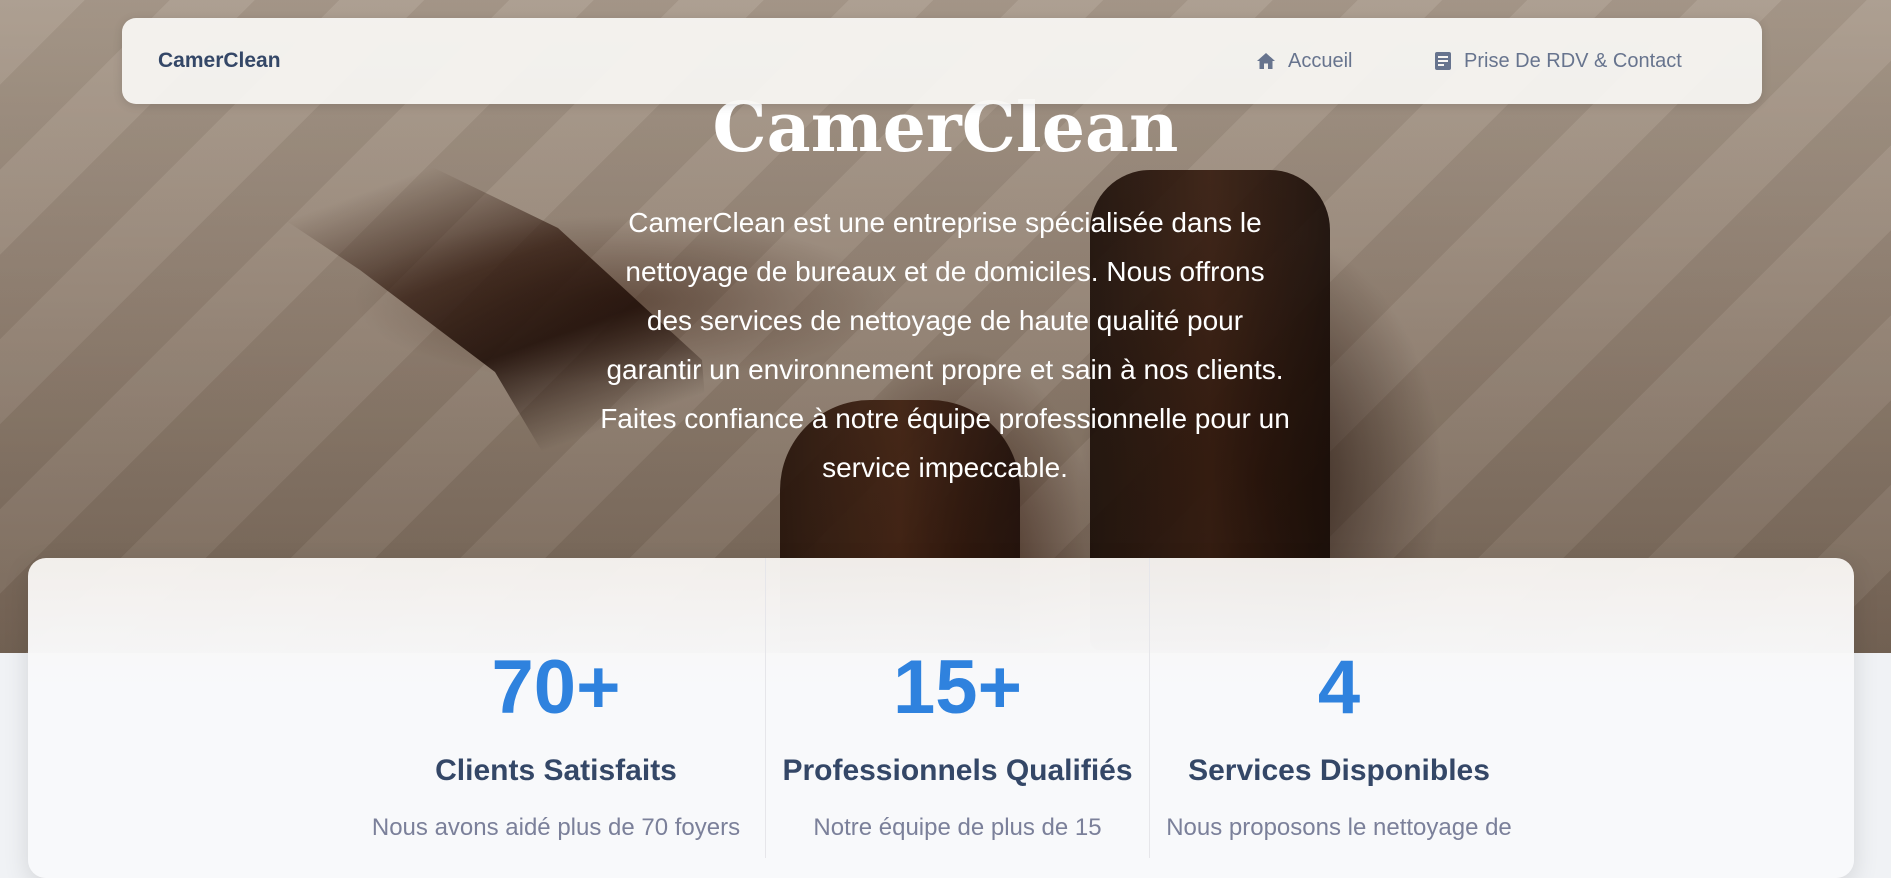  Describe the element at coordinates (957, 770) in the screenshot. I see `stat-title: Professionnels Qualifiés` at that location.